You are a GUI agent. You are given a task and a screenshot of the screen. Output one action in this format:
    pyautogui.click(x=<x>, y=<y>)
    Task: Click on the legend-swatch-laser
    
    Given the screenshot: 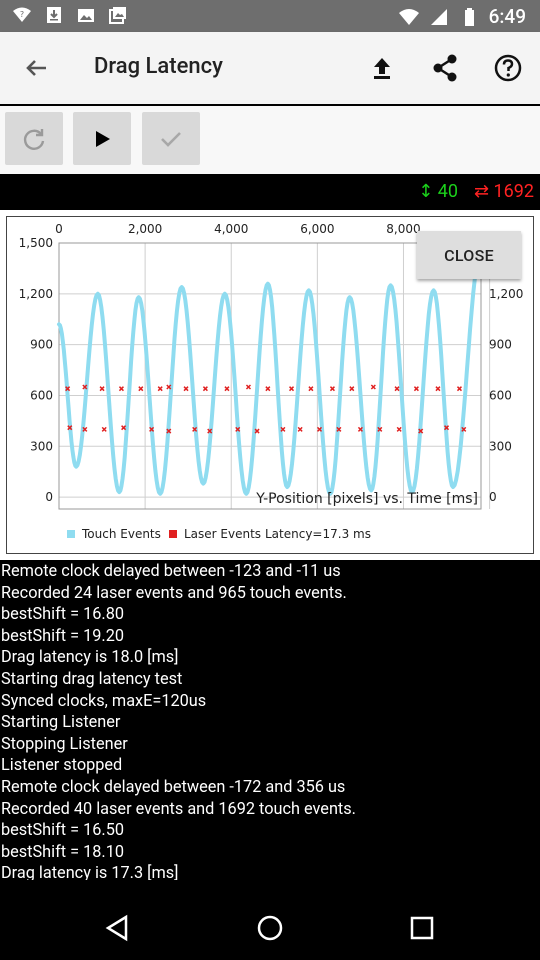 What is the action you would take?
    pyautogui.click(x=173, y=534)
    